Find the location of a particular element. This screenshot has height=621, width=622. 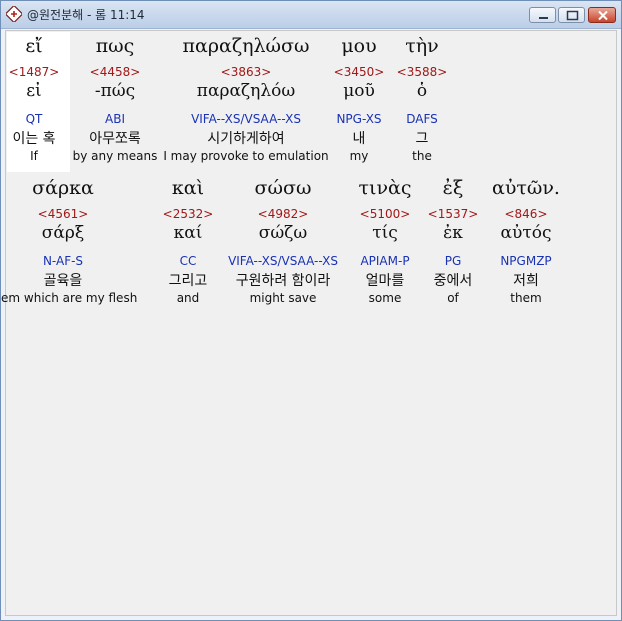

window-title: @원전분해 - 롬 11:14 is located at coordinates (86, 15).